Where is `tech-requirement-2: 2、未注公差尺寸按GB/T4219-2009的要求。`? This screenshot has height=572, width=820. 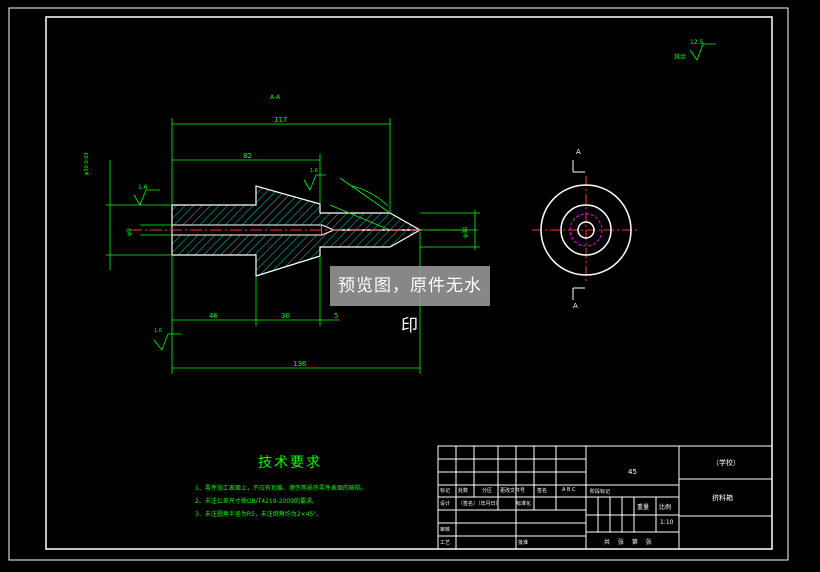
tech-requirement-2: 2、未注公差尺寸按GB/T4219-2009的要求。 is located at coordinates (256, 501).